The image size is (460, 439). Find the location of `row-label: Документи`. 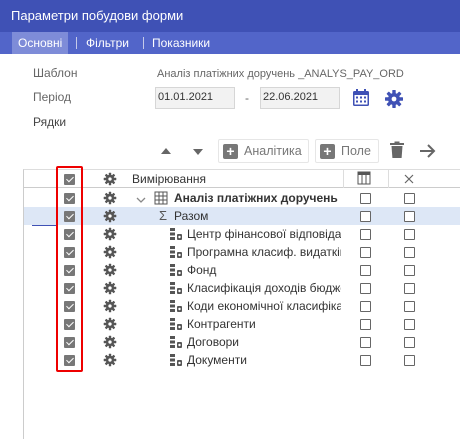

row-label: Документи is located at coordinates (217, 360).